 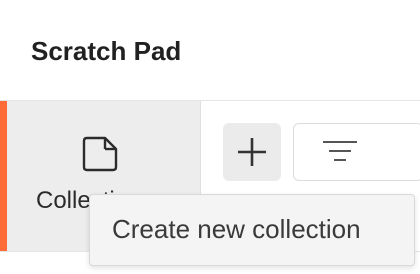 What do you see at coordinates (100, 154) in the screenshot?
I see `collection-icon` at bounding box center [100, 154].